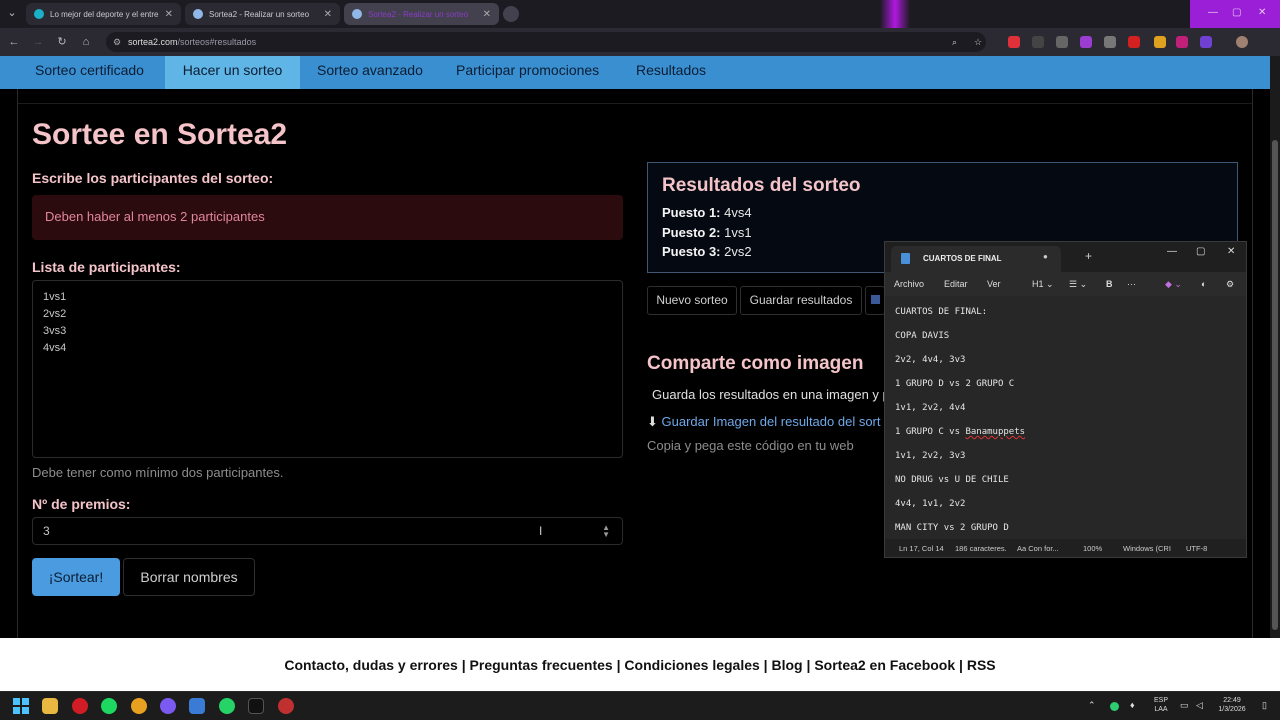 The width and height of the screenshot is (1280, 720). Describe the element at coordinates (14, 42) in the screenshot. I see `back-icon: ←` at that location.